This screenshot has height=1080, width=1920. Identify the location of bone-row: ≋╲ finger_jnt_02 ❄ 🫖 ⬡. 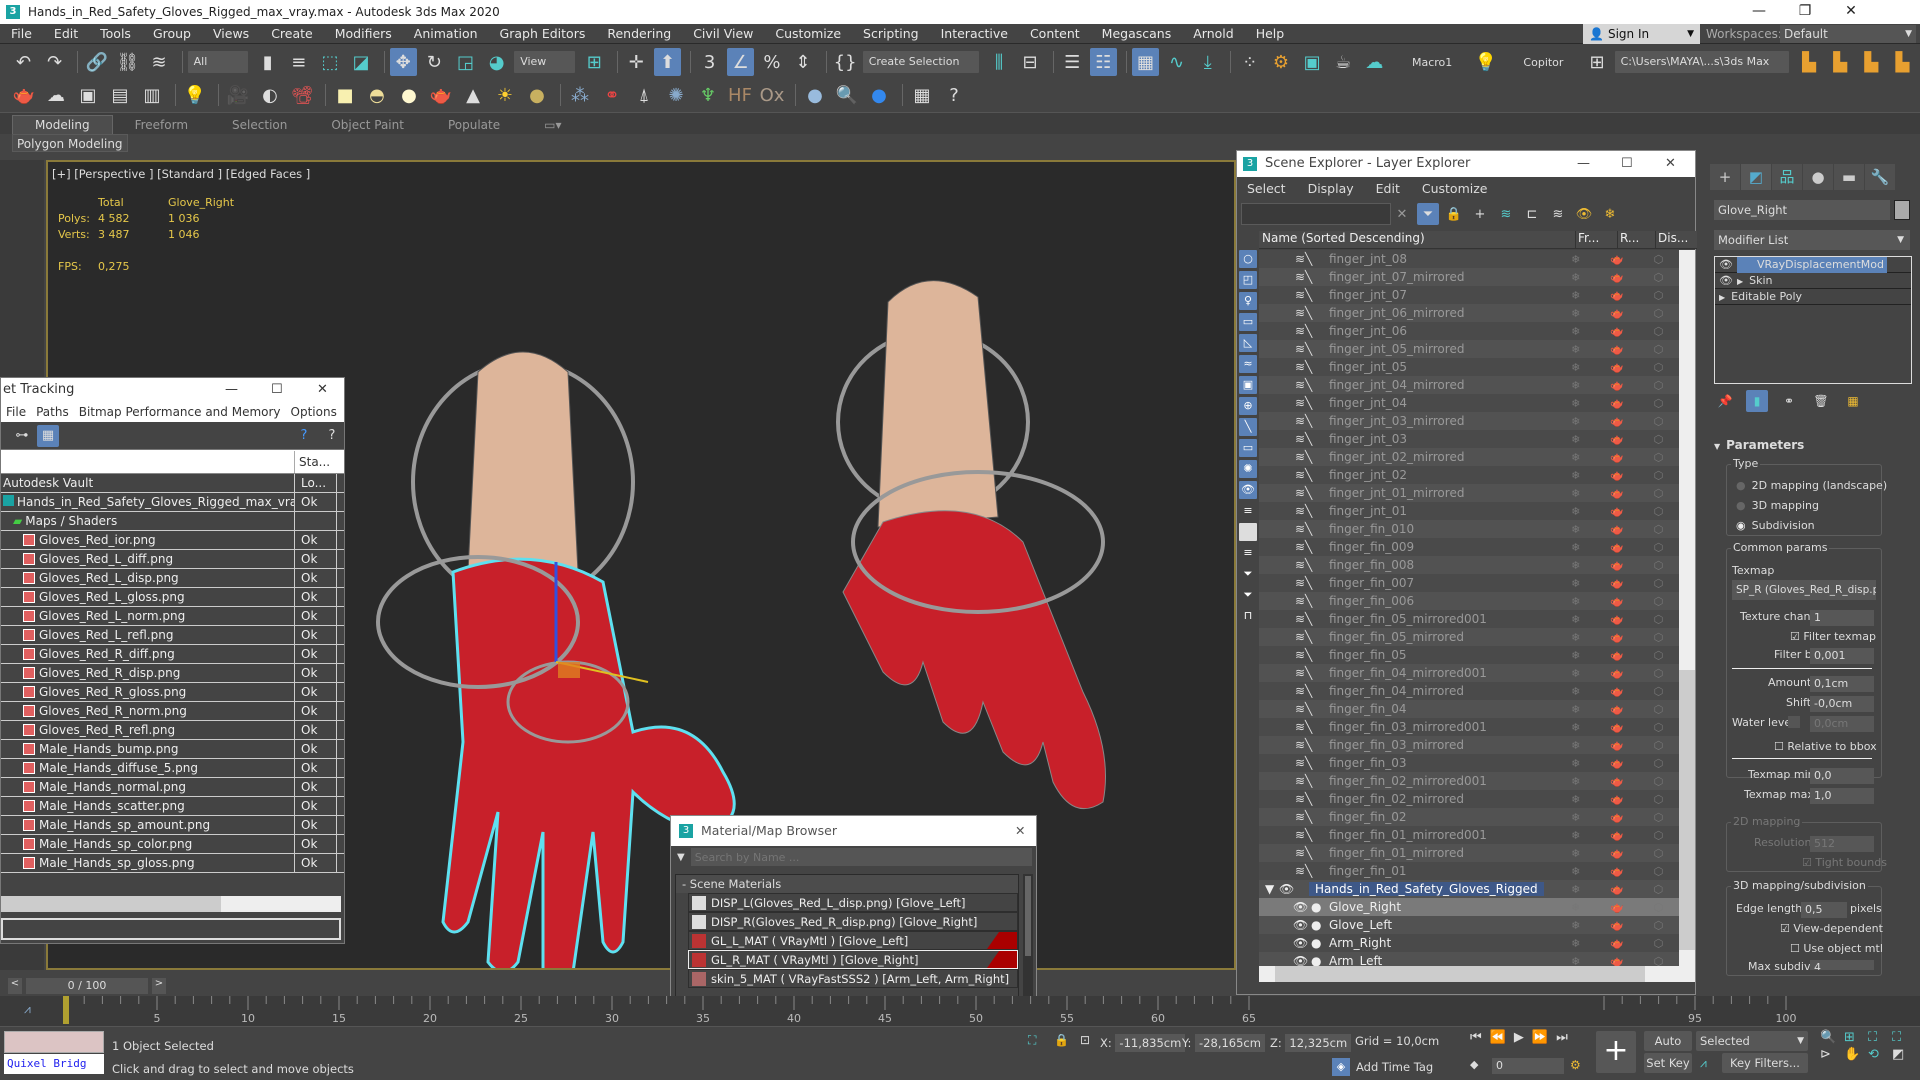
(1469, 475).